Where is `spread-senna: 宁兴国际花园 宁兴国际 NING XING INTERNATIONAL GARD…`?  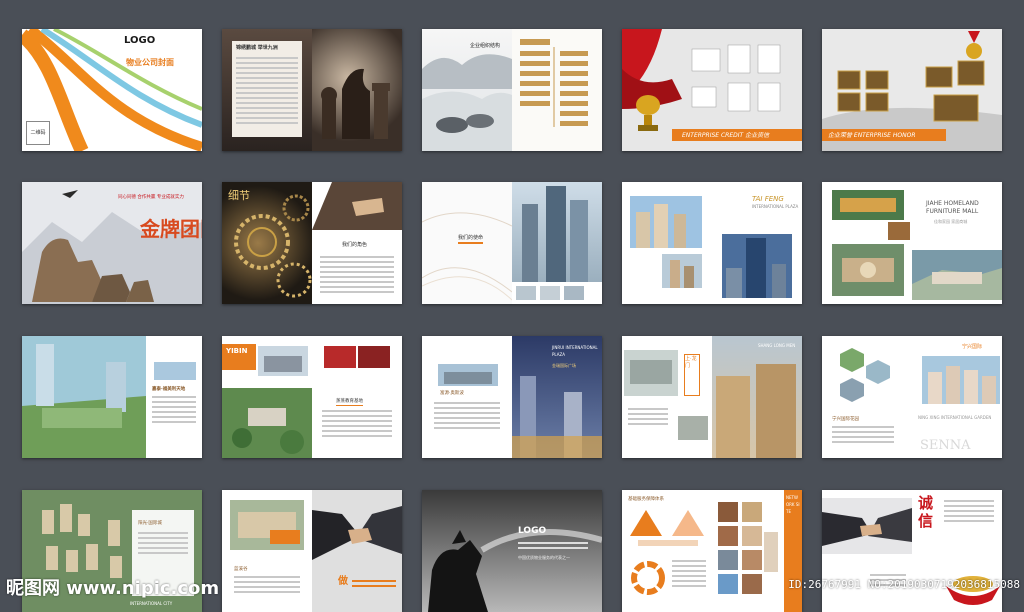
spread-senna: 宁兴国际花园 宁兴国际 NING XING INTERNATIONAL GARD… is located at coordinates (912, 397).